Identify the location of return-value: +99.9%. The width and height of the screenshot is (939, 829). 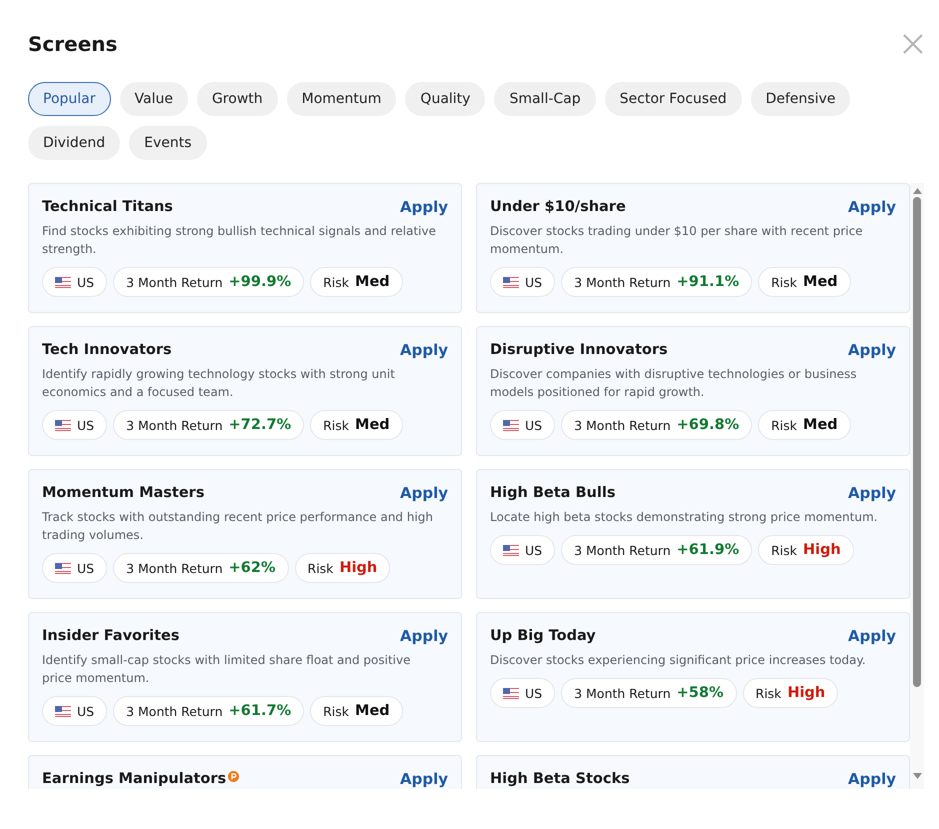
(260, 282).